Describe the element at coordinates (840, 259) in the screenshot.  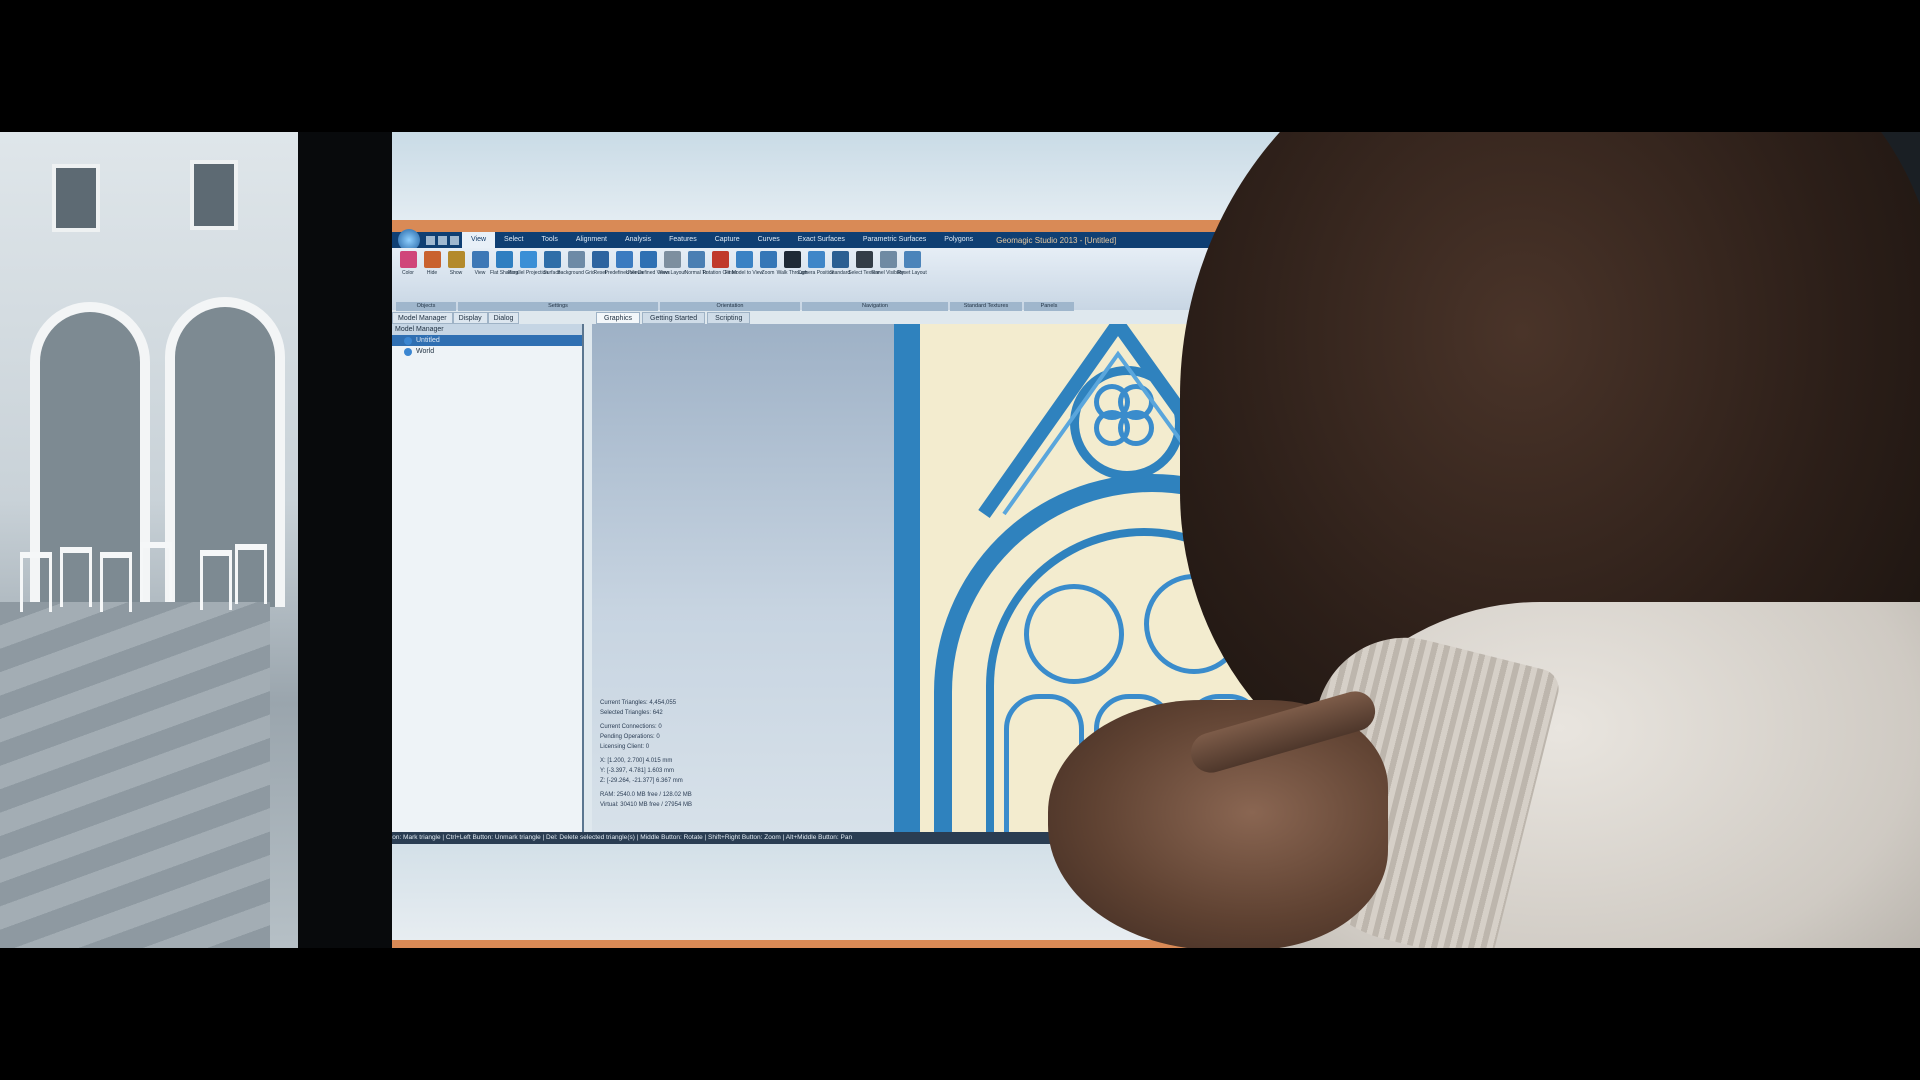
I see `standard-icon` at that location.